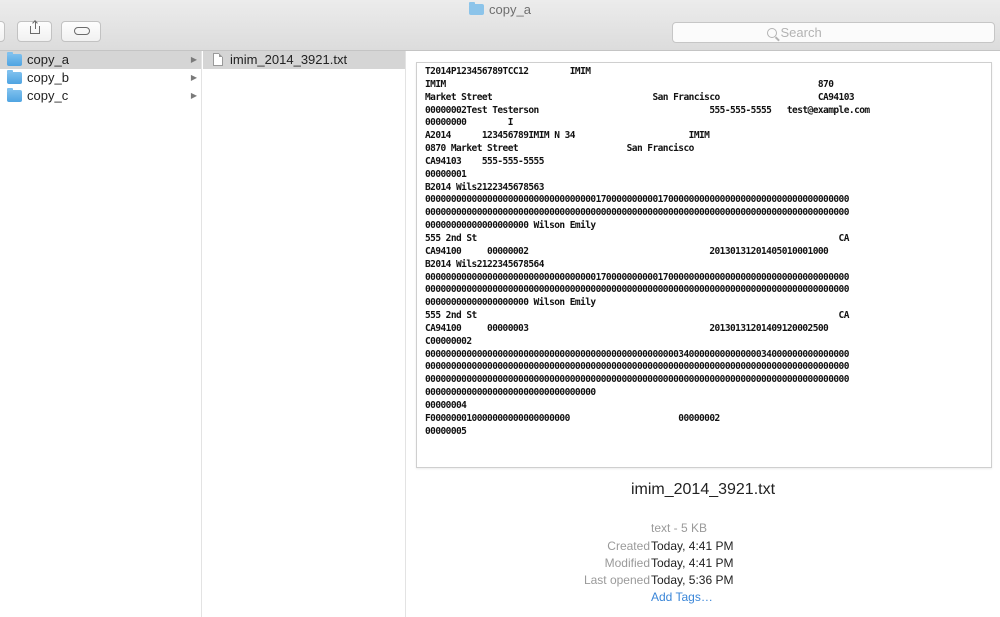 The width and height of the screenshot is (1000, 617). What do you see at coordinates (100, 60) in the screenshot?
I see `folder-row-copy-a: copy_a ▶` at bounding box center [100, 60].